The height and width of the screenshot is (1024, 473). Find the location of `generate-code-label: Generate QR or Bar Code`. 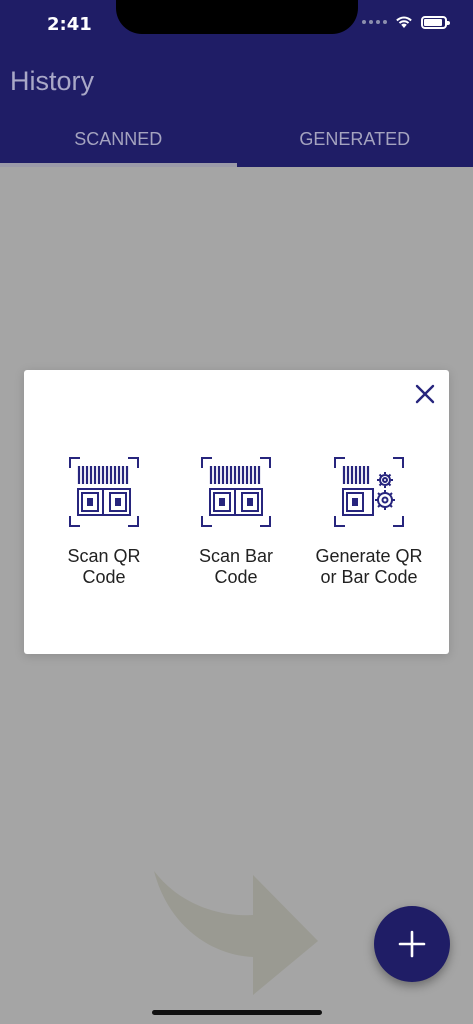

generate-code-label: Generate QR or Bar Code is located at coordinates (369, 566).